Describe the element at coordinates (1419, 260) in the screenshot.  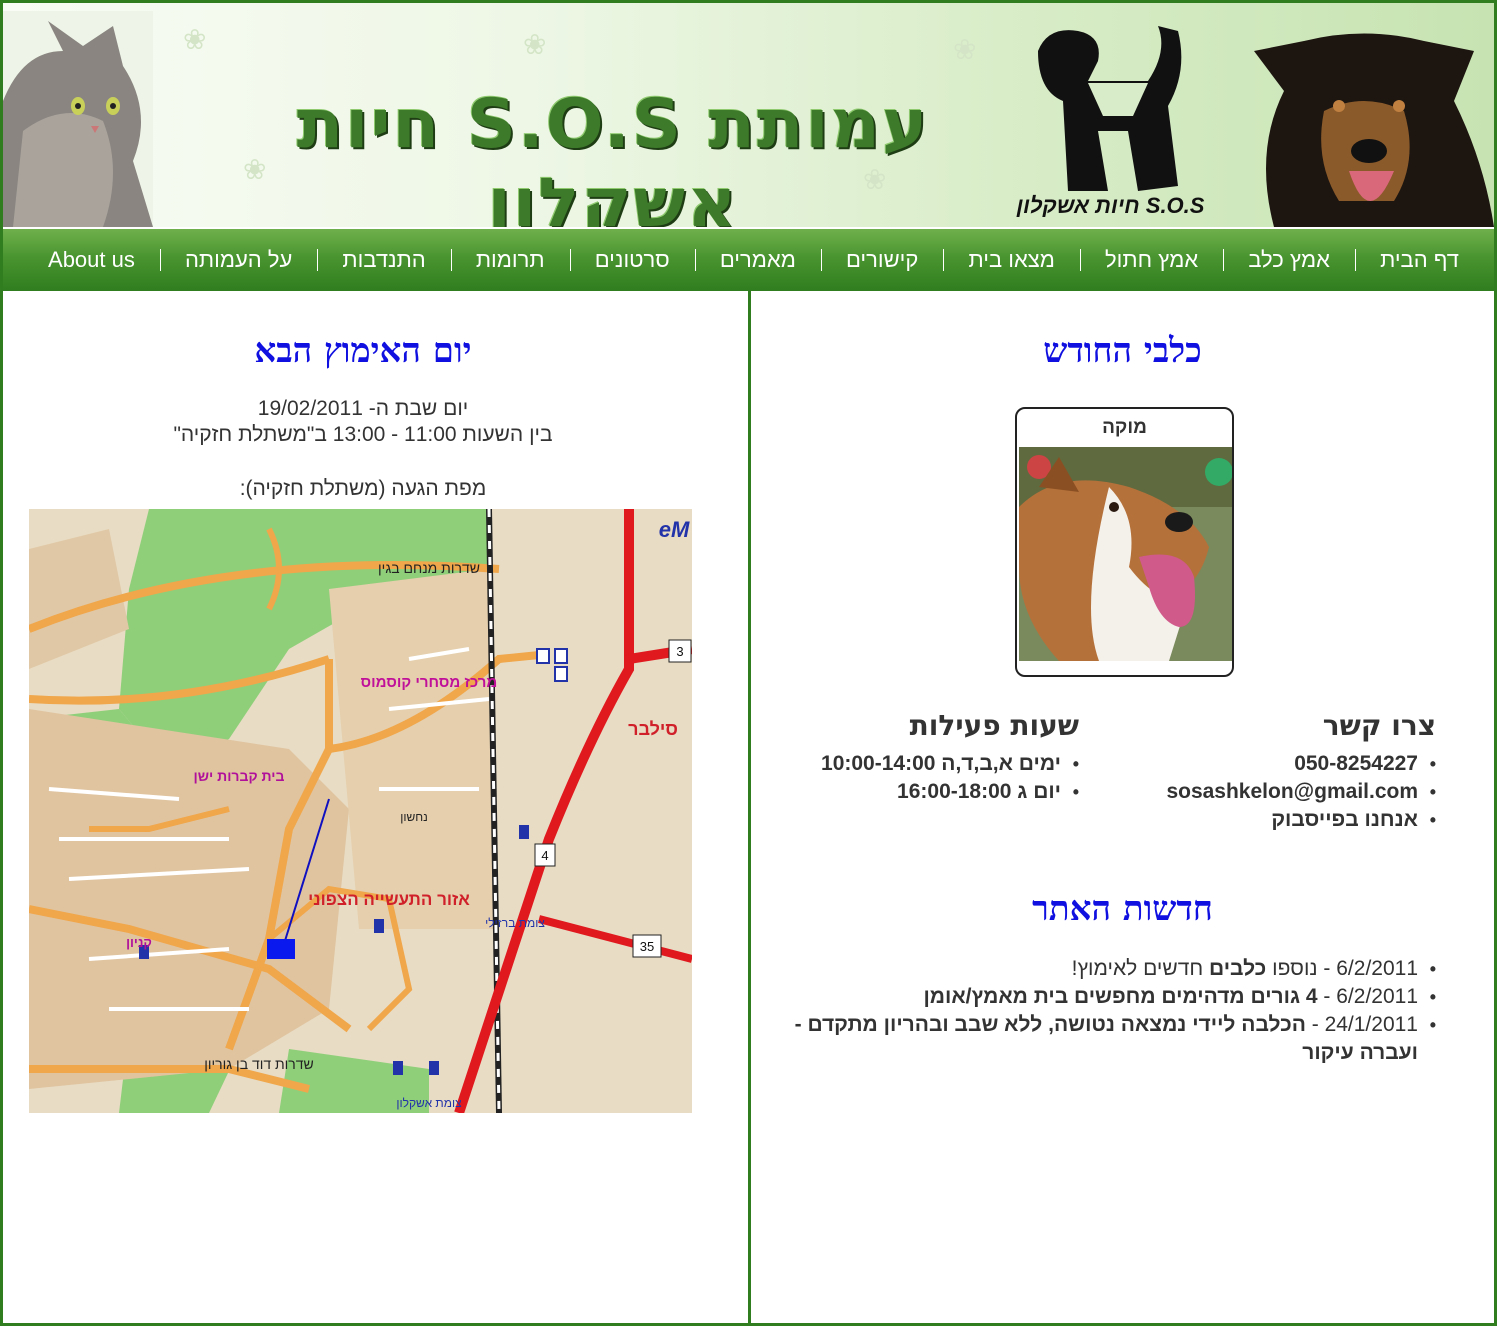
I see `nav-home: דף הבית` at that location.